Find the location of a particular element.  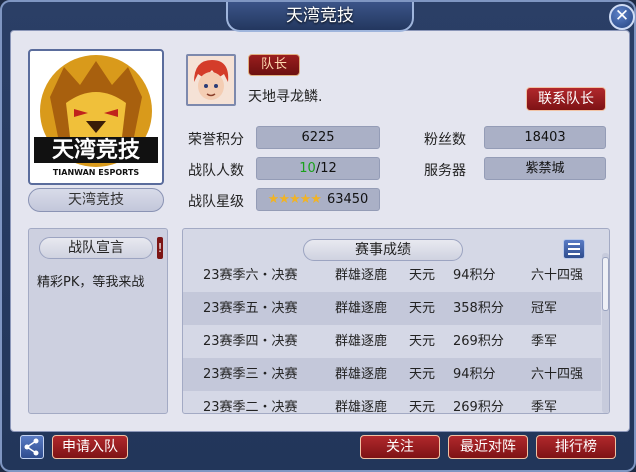

result-row: 23赛季六・决赛 群雄逐鹿 天元 94积分 六十四强 is located at coordinates (392, 275).